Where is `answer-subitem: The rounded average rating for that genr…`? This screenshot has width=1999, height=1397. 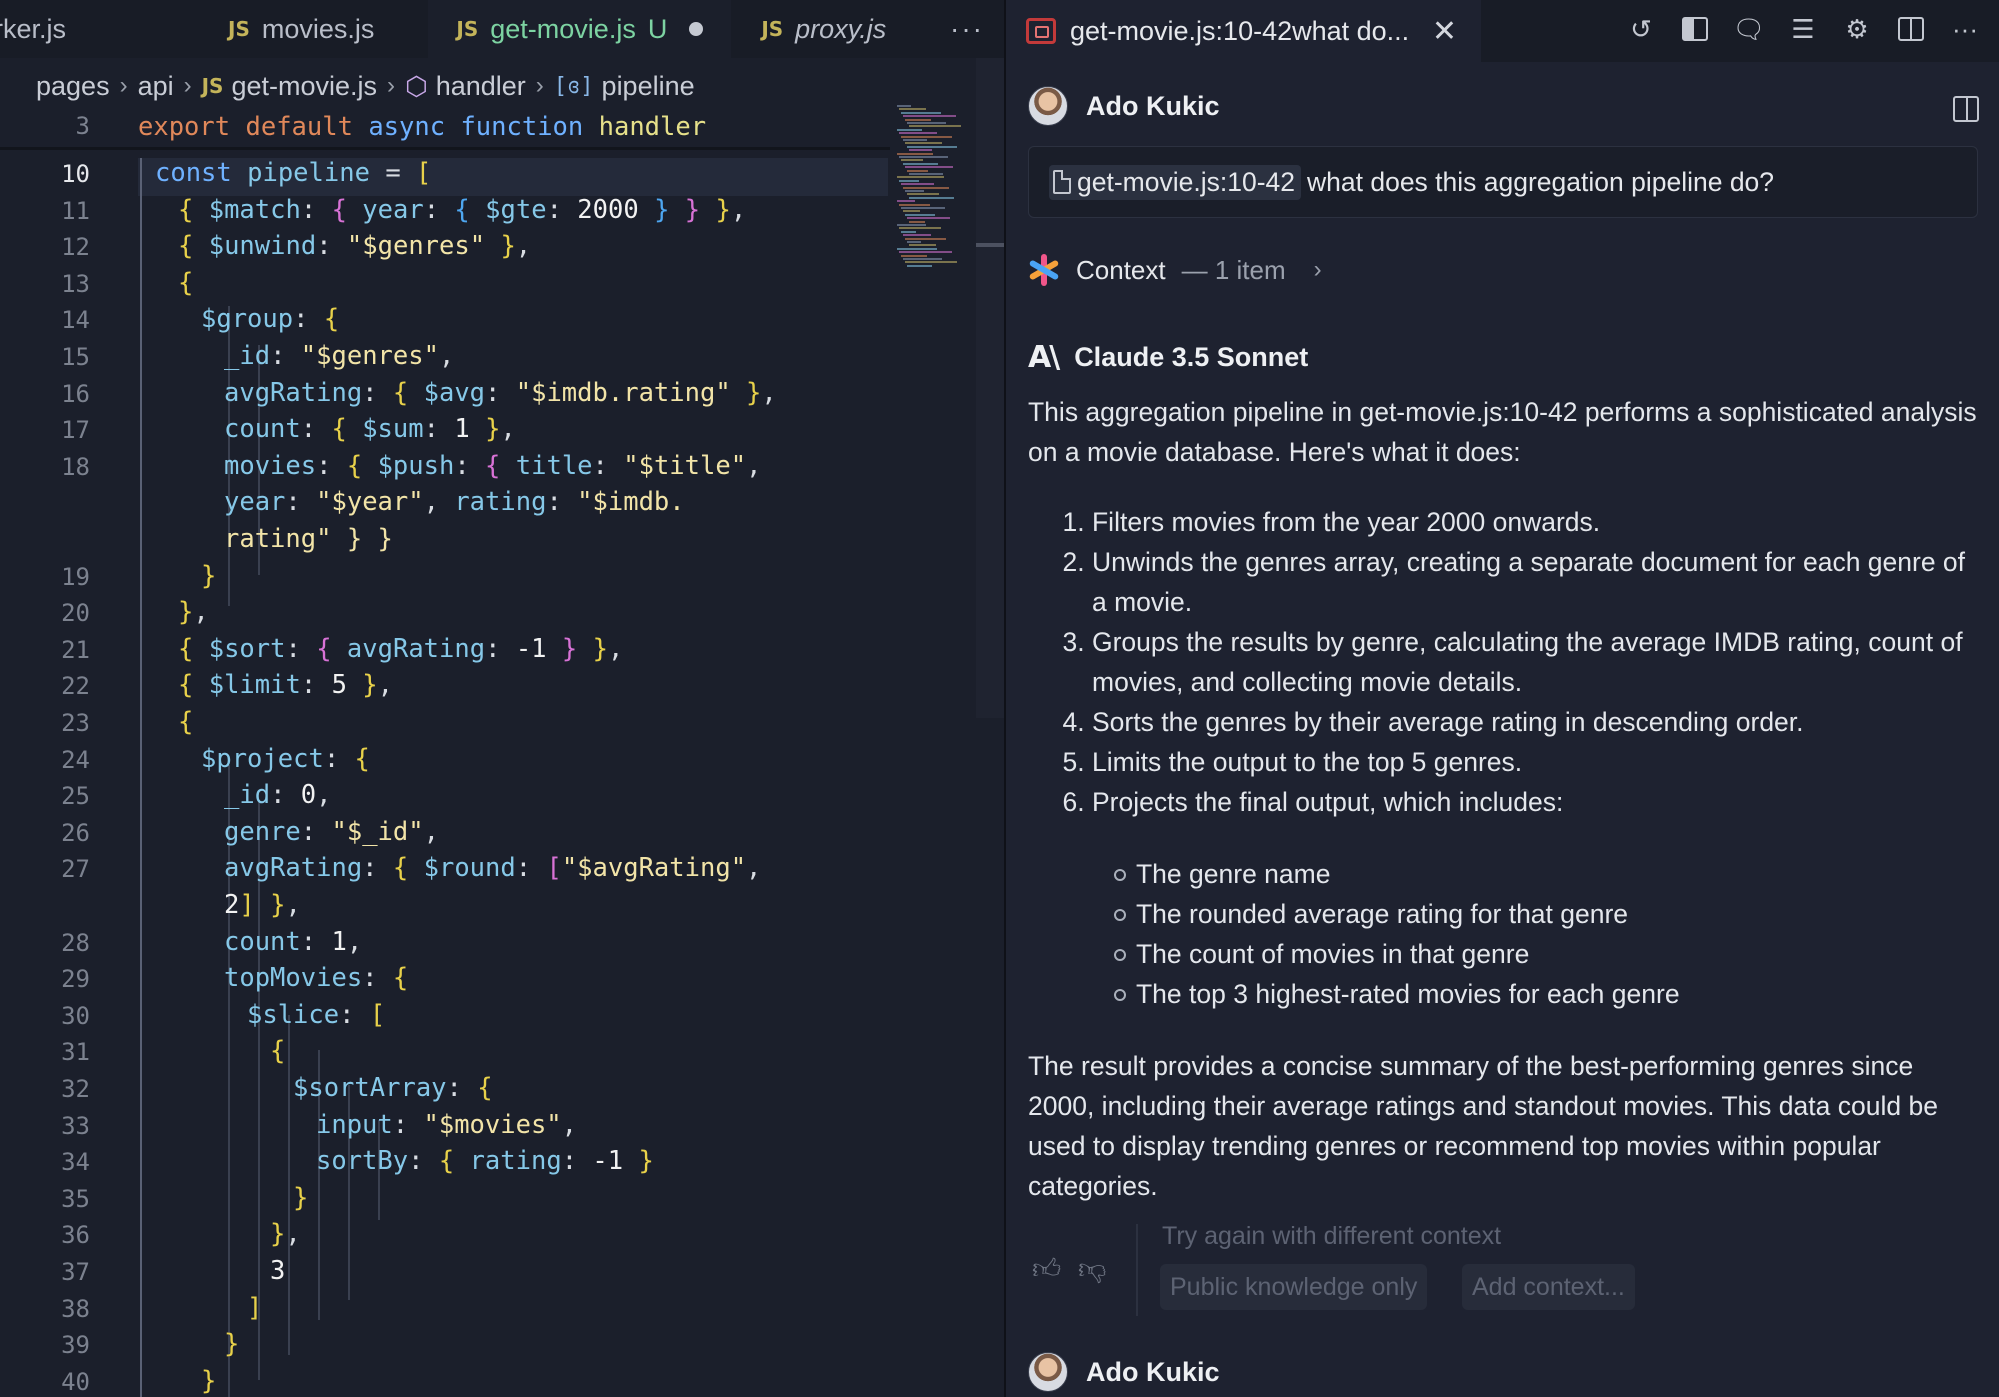
answer-subitem: The rounded average rating for that genr… is located at coordinates (1546, 914).